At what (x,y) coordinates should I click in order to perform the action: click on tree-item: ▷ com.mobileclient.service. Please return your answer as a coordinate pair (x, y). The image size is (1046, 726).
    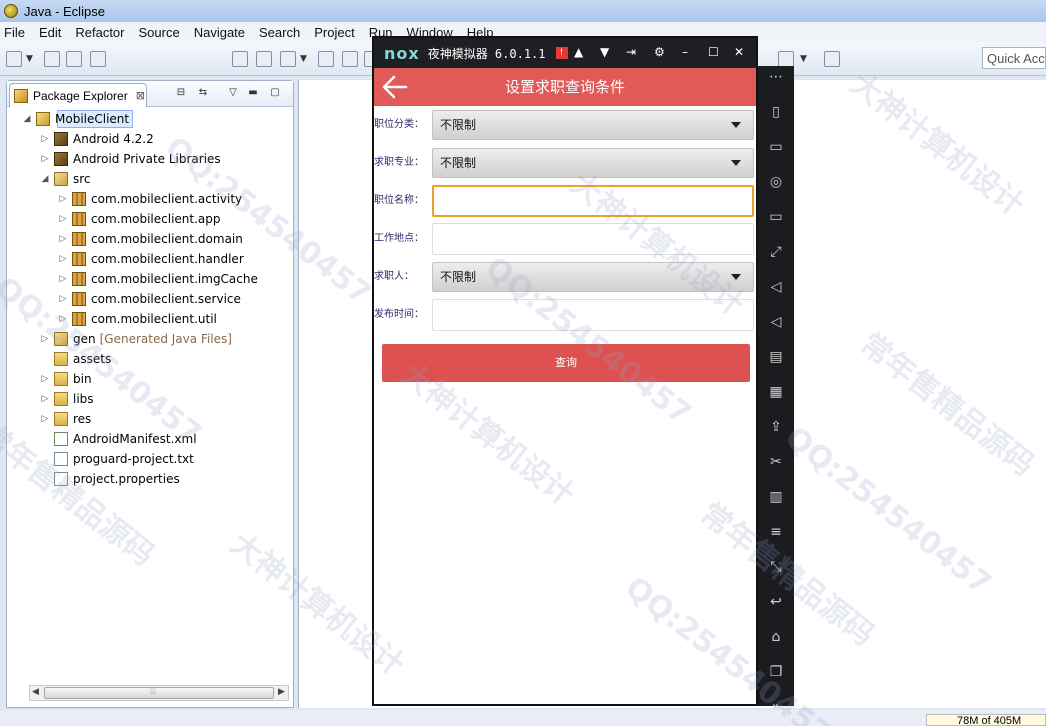
    Looking at the image, I should click on (149, 299).